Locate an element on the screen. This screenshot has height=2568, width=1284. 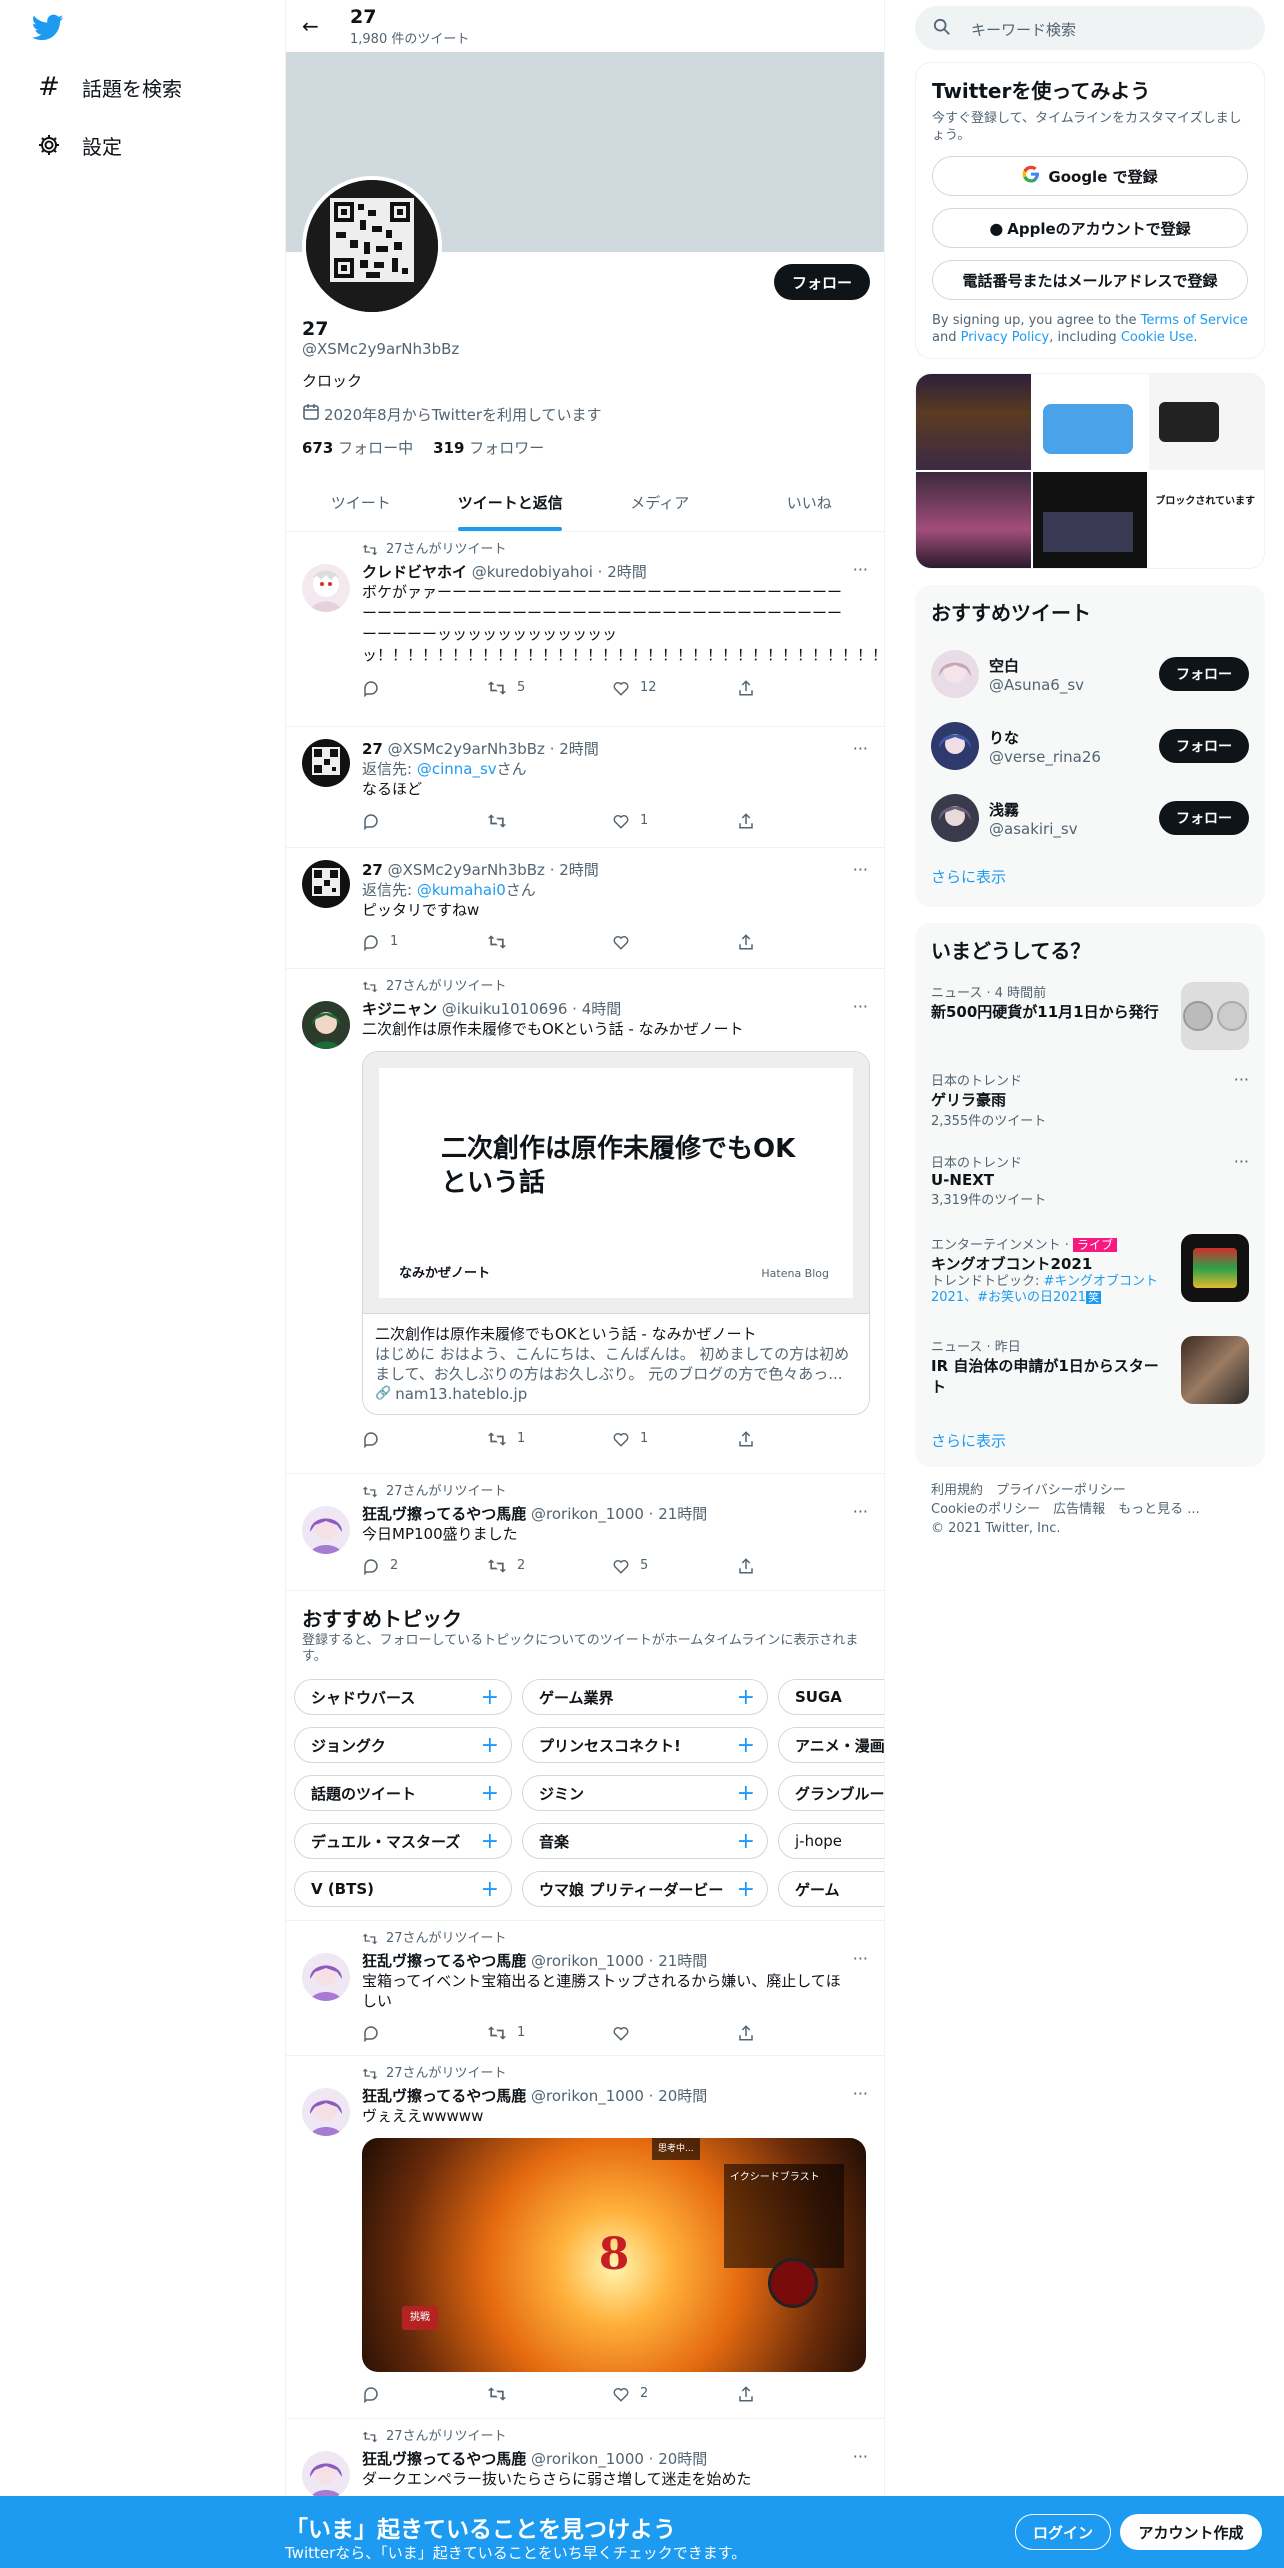
footer-link: Cookieのポリシー is located at coordinates (985, 1509).